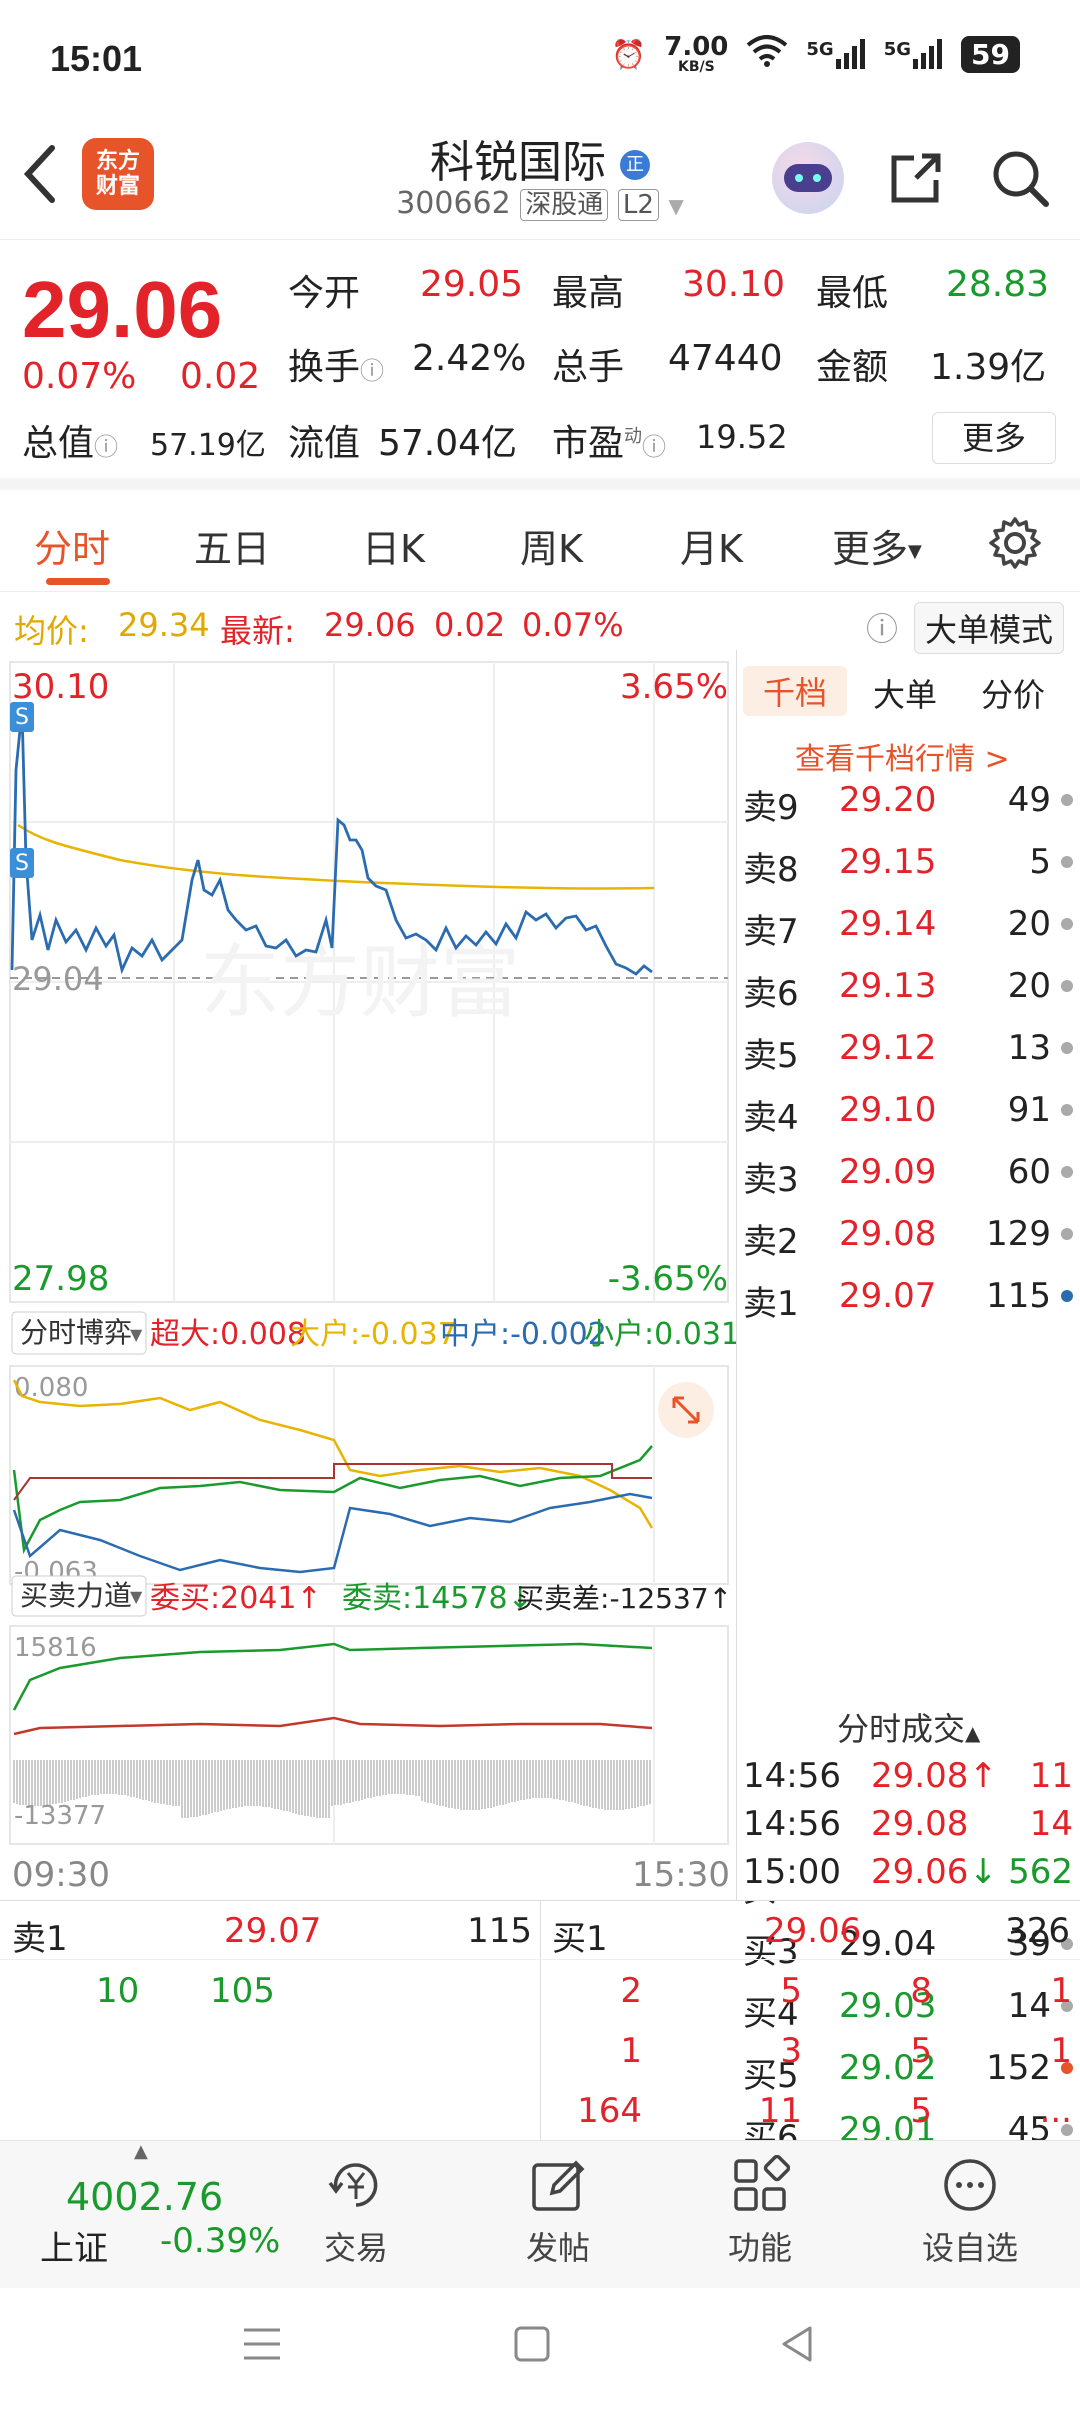  I want to click on ask-row: 卖9 29.20 49, so click(908, 804).